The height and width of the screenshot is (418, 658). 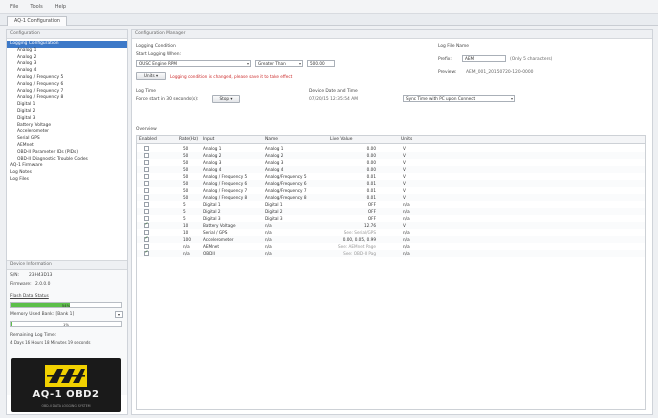 I want to click on tree-item: Analog / Frequency 6, so click(x=67, y=85).